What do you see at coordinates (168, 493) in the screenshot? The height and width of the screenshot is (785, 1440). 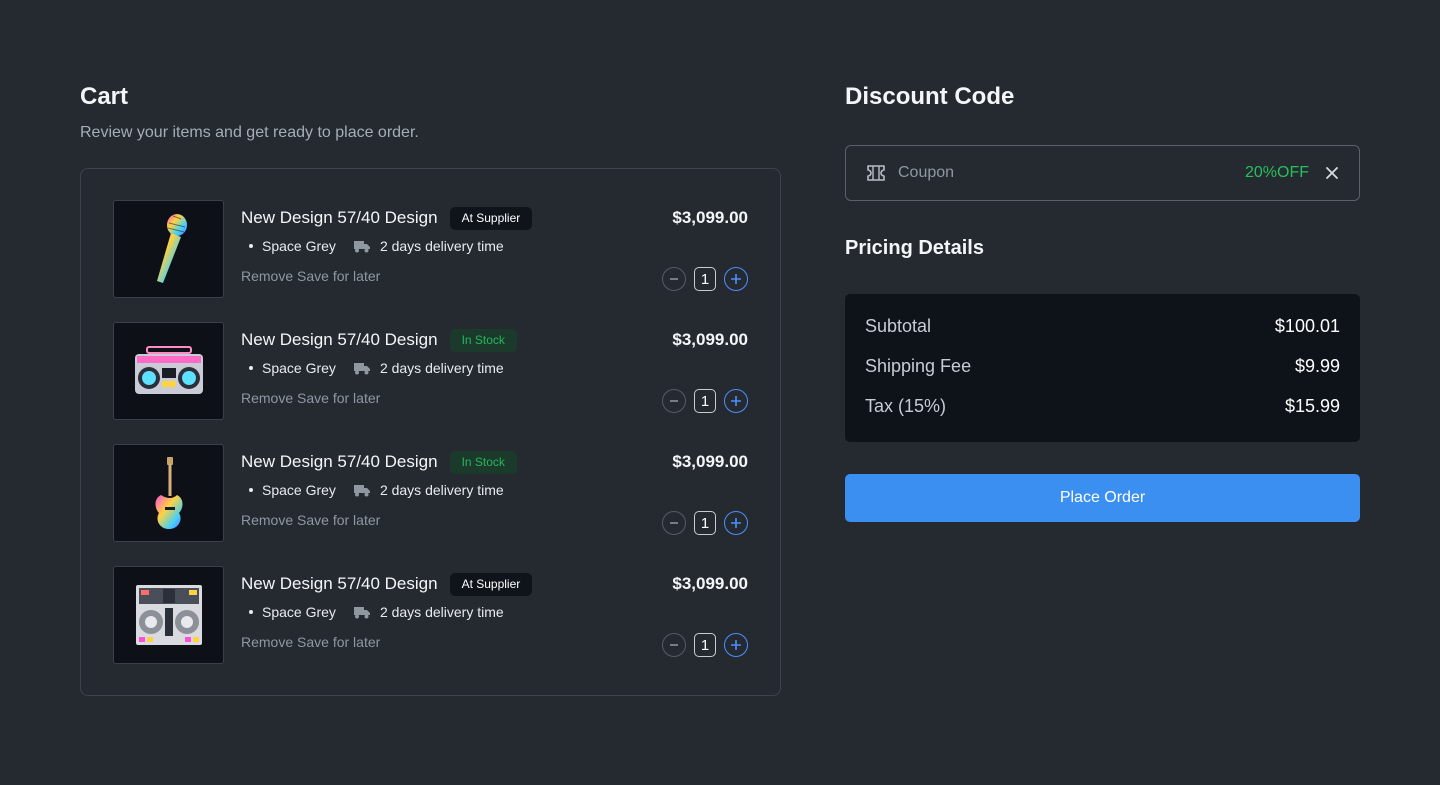 I see `product-image-guitar` at bounding box center [168, 493].